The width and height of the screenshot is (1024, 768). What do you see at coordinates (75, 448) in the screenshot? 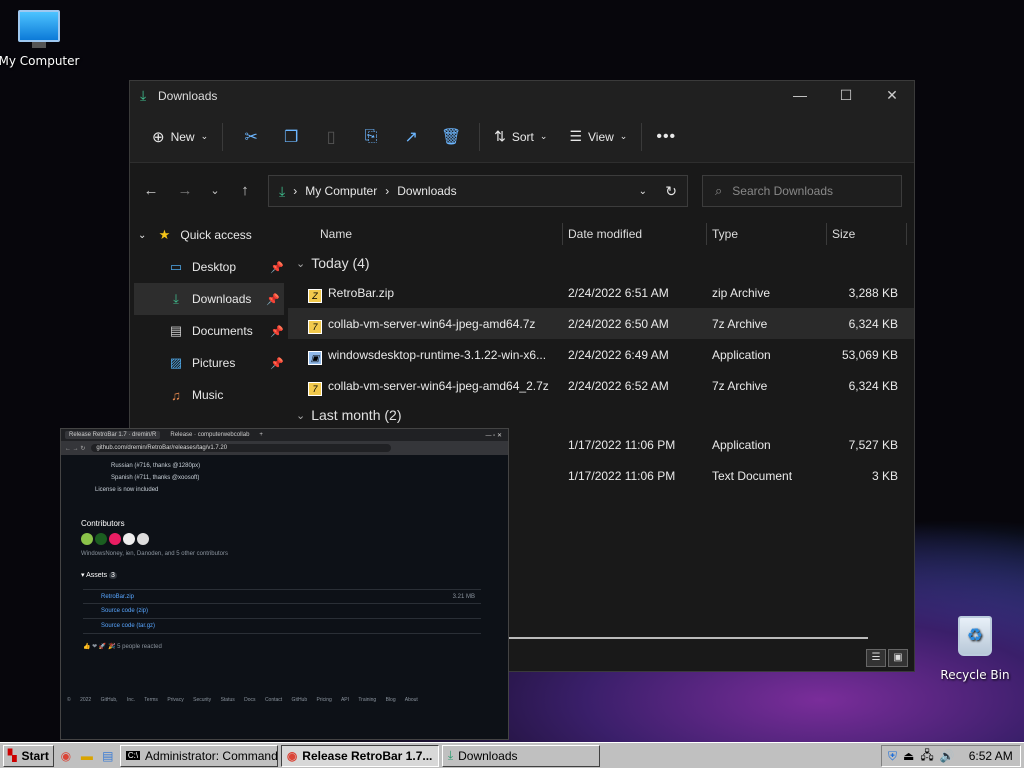
I see `nav-arrows-icon: ← → ↻` at bounding box center [75, 448].